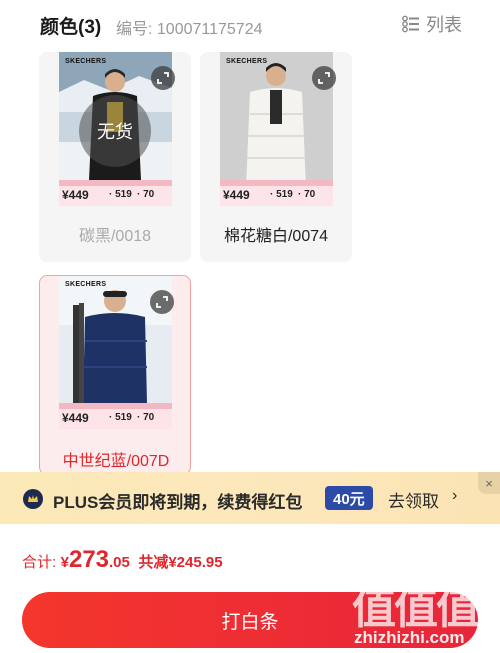  Describe the element at coordinates (116, 461) in the screenshot. I see `color-option-label: 中世纪蓝/007D` at that location.